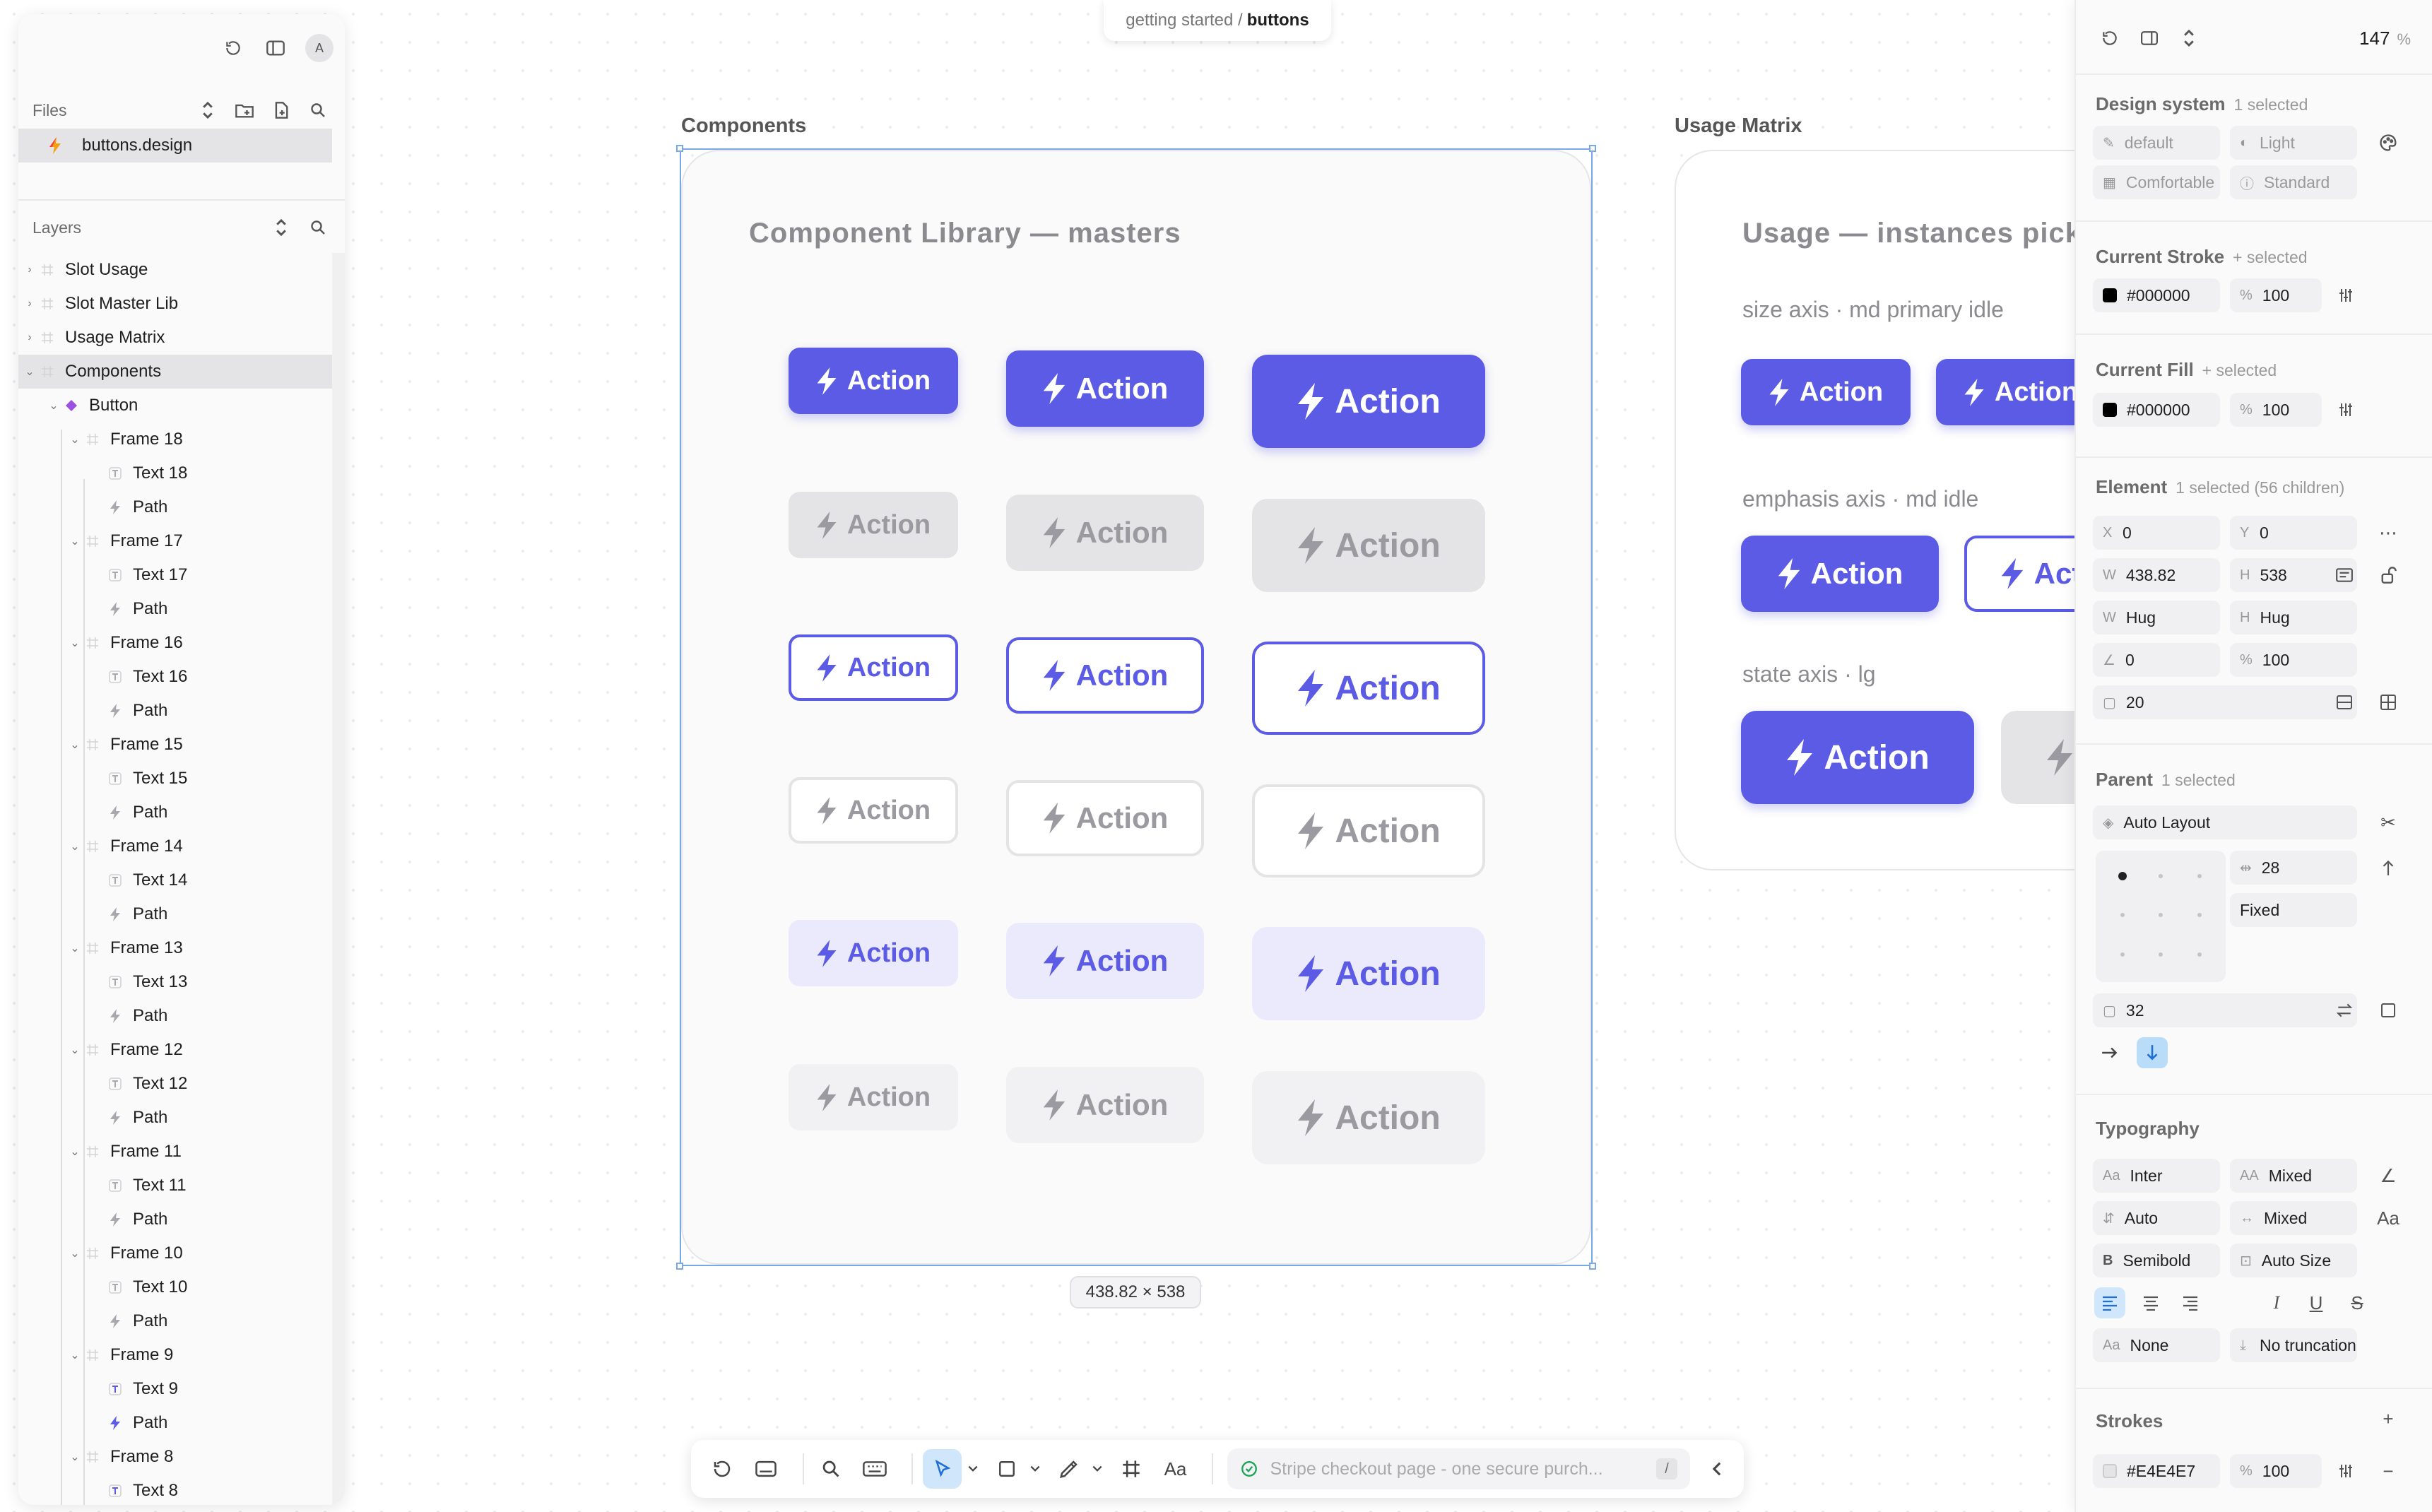 This screenshot has width=2432, height=1512. Describe the element at coordinates (873, 667) in the screenshot. I see `action-button-outline-sm: Action` at that location.